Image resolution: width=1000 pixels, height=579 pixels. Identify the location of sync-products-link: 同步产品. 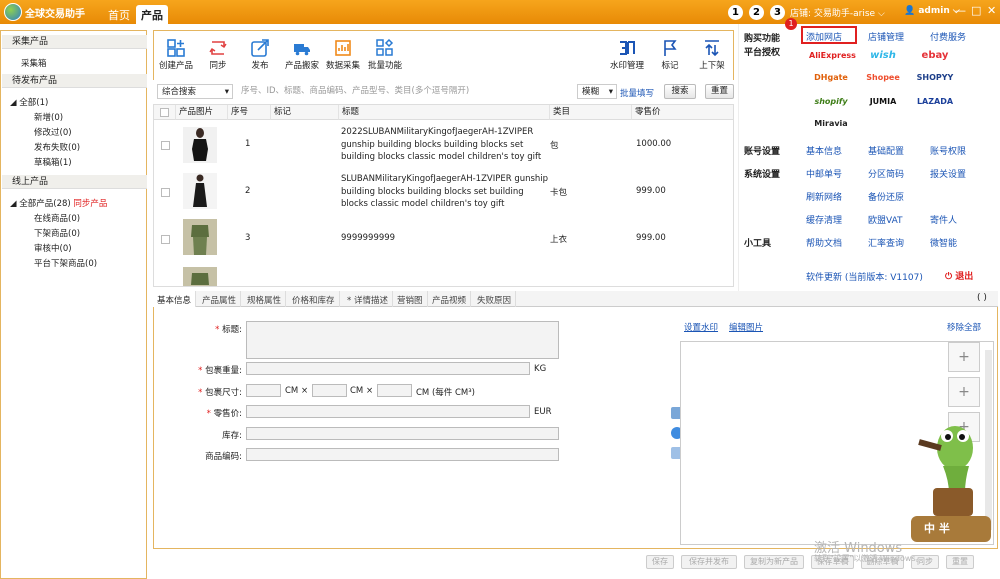
(90, 204).